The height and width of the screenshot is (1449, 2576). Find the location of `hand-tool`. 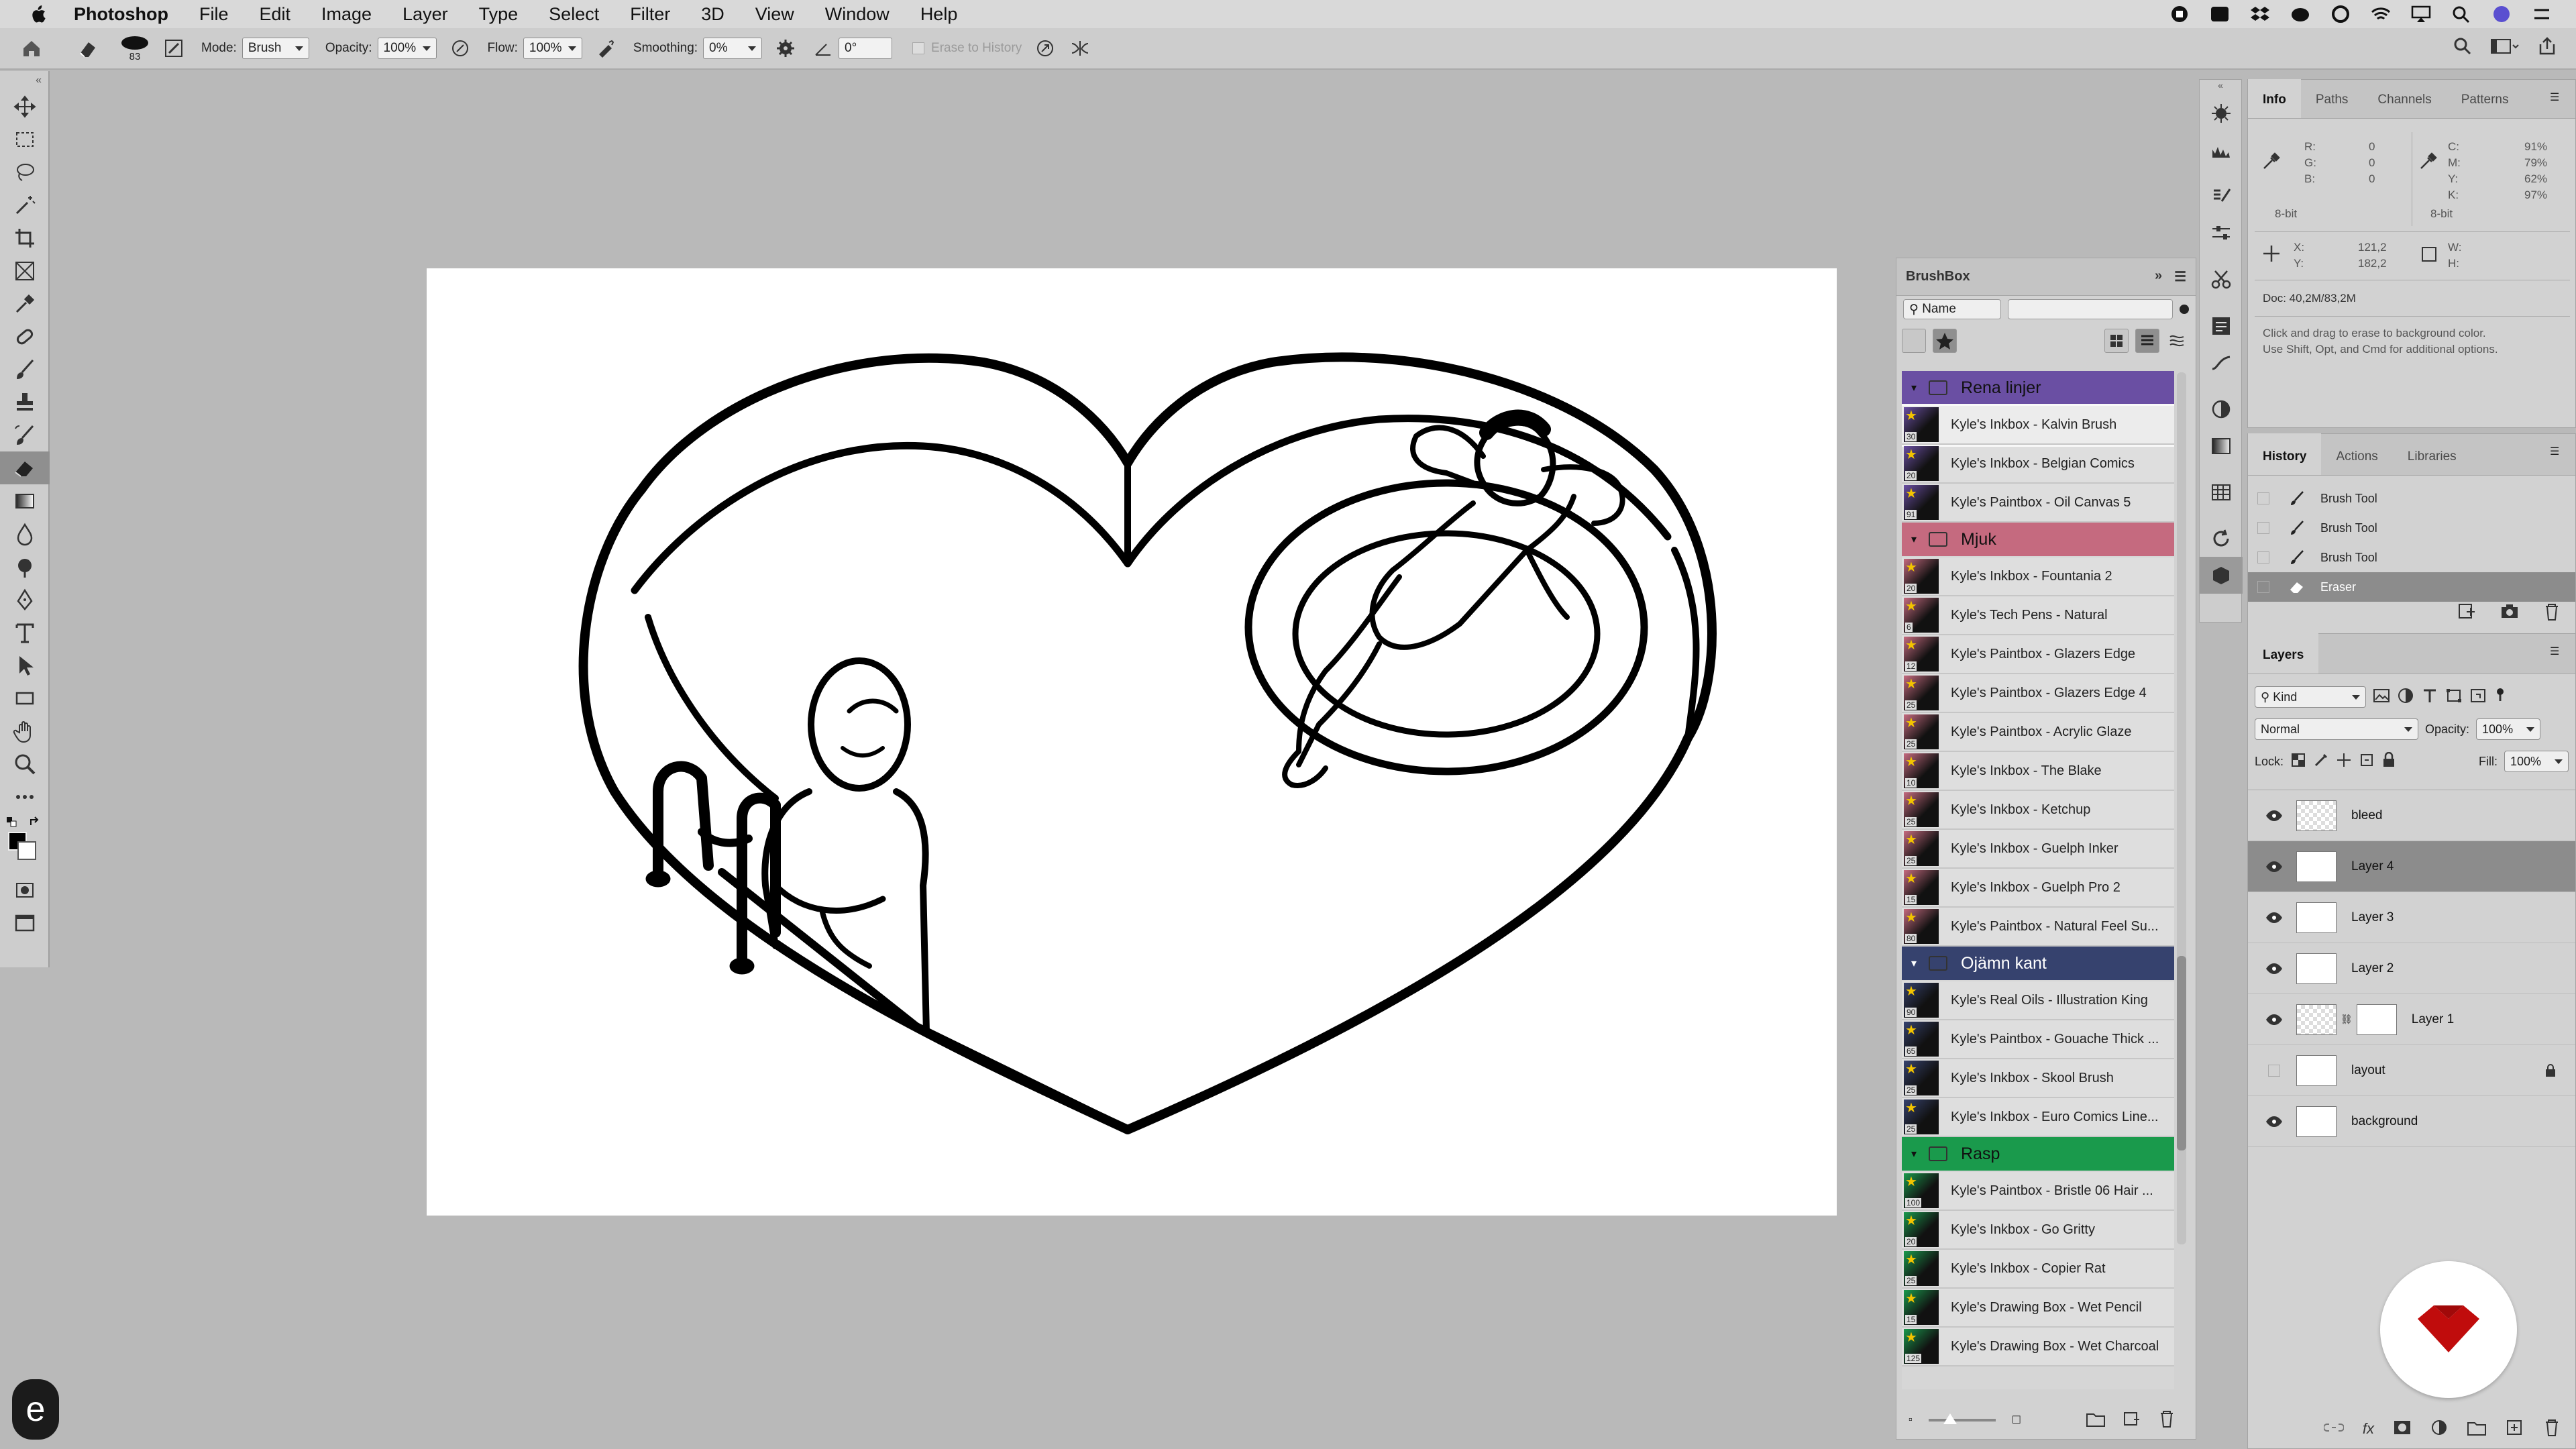

hand-tool is located at coordinates (25, 730).